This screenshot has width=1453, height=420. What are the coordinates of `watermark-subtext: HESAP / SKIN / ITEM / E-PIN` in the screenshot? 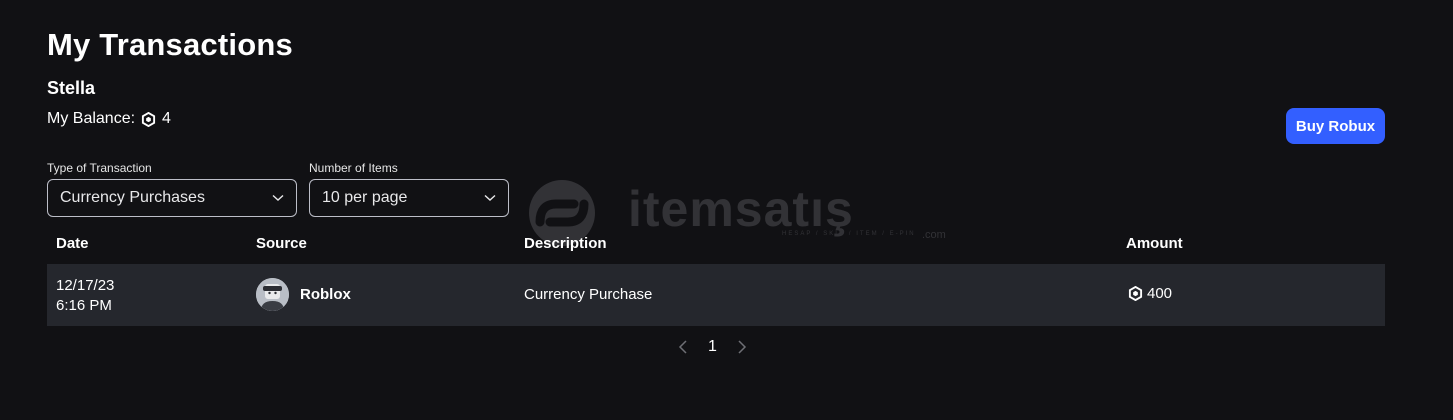 It's located at (849, 234).